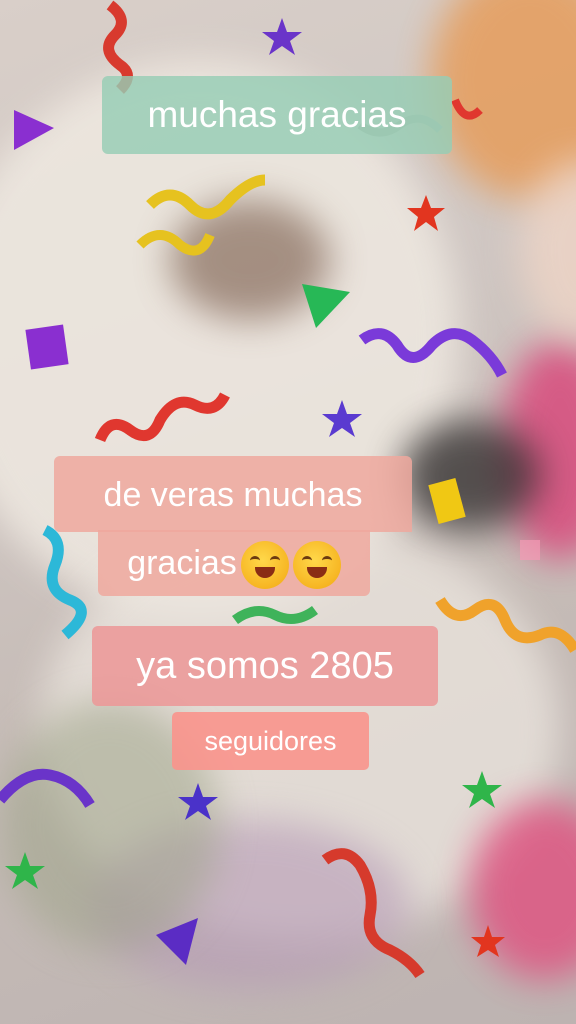 The width and height of the screenshot is (576, 1024). Describe the element at coordinates (47, 347) in the screenshot. I see `square-purple` at that location.